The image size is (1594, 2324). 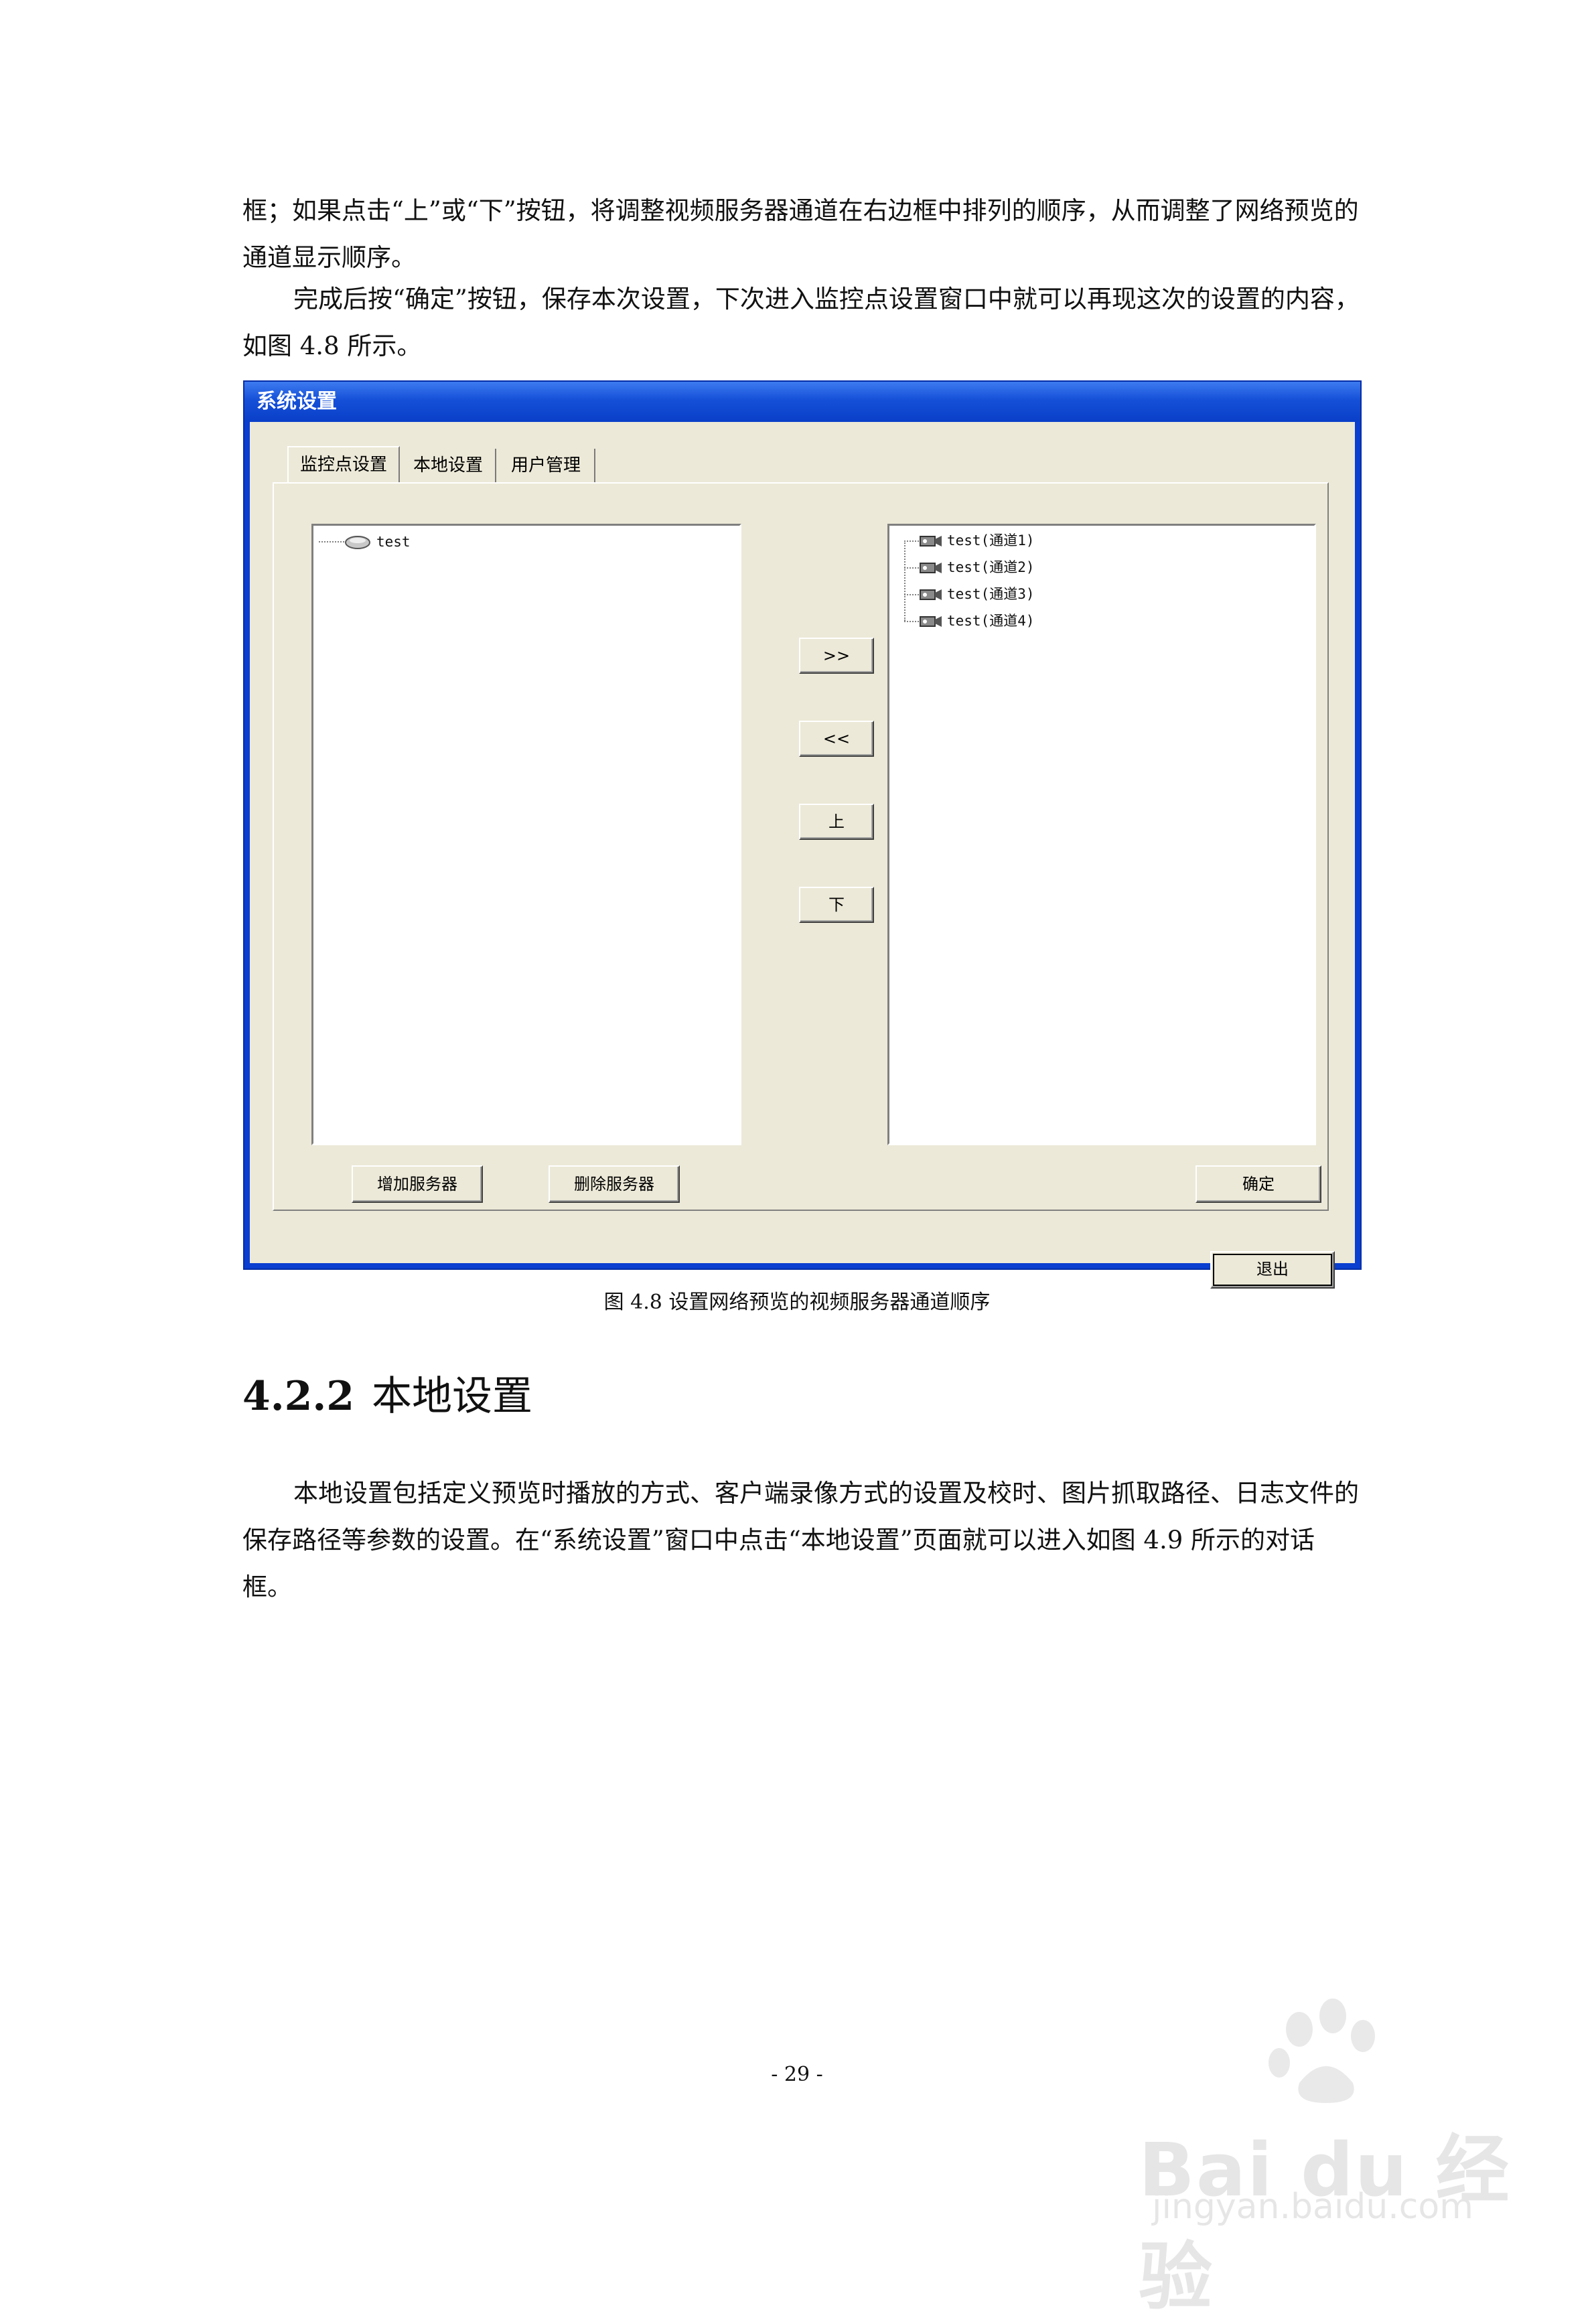 I want to click on channel-tree: test(通道1) test(通道2) test(通道3) test(通道4), so click(x=1101, y=834).